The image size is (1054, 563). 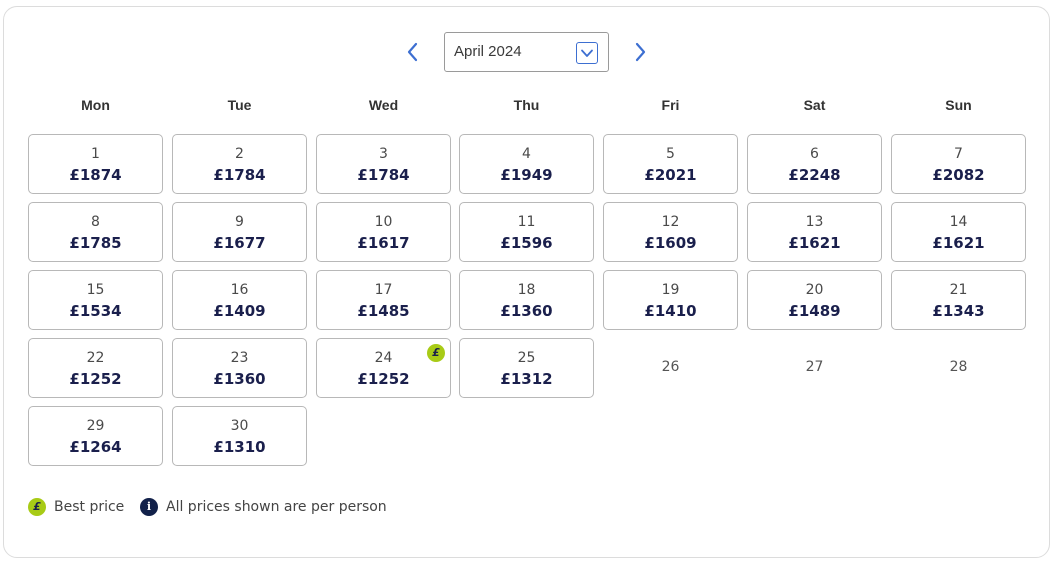 What do you see at coordinates (95, 243) in the screenshot?
I see `day-price: £1785` at bounding box center [95, 243].